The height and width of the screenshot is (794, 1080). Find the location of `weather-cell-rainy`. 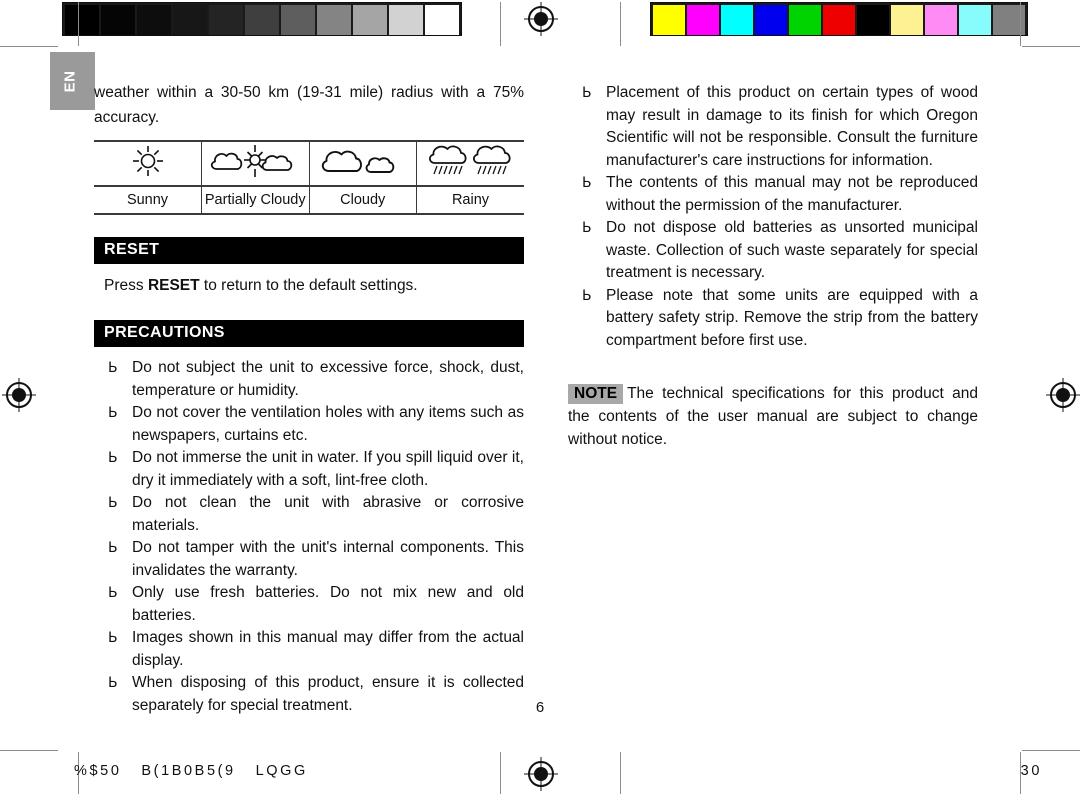

weather-cell-rainy is located at coordinates (470, 164).